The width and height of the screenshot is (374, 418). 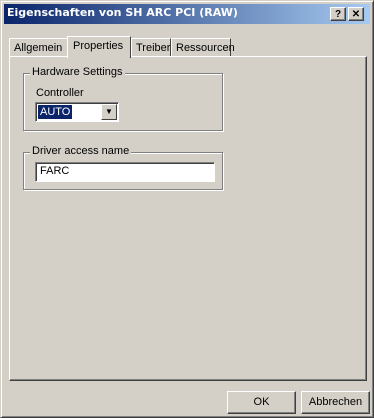 What do you see at coordinates (77, 112) in the screenshot?
I see `controller-select: AUTO ▼` at bounding box center [77, 112].